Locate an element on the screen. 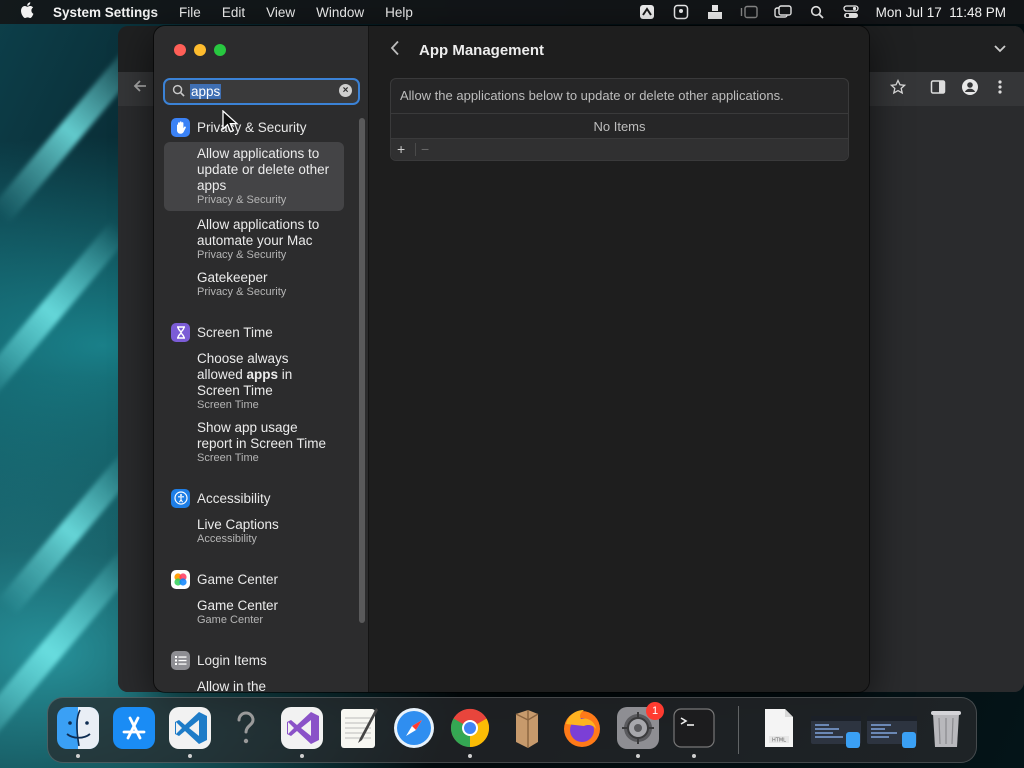 This screenshot has width=1024, height=768. result-group-privacy-security: Privacy & Security is located at coordinates (256, 127).